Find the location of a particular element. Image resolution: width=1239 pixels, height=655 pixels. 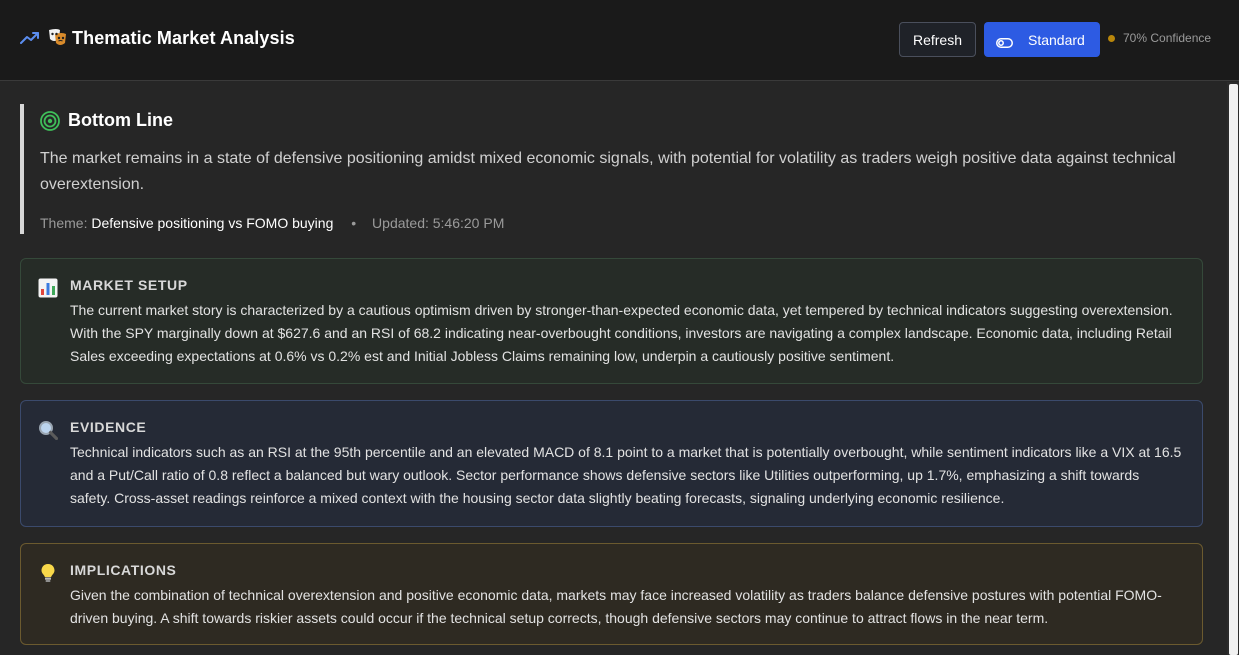

toggle-icon is located at coordinates (1004, 41).